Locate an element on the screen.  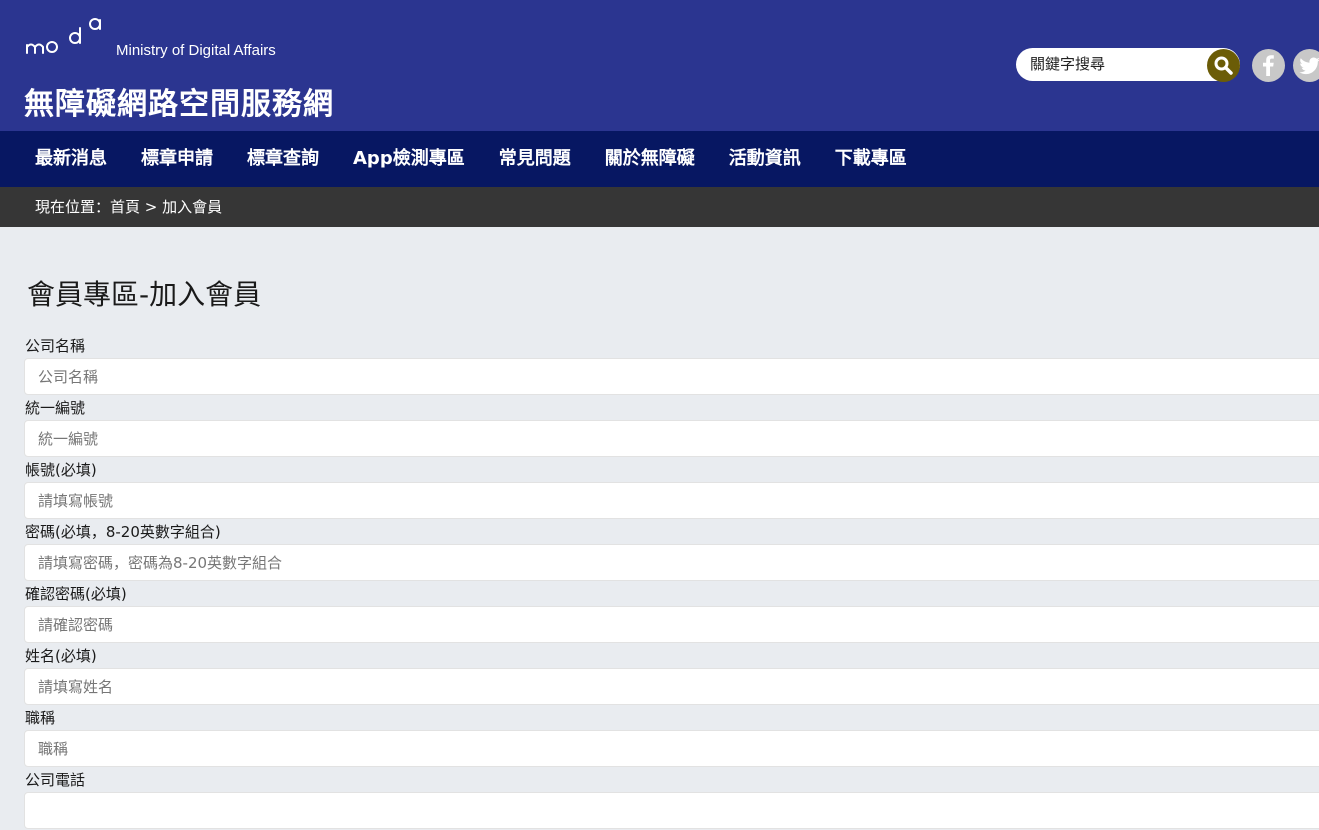
account-label: 帳號(必填) is located at coordinates (61, 470).